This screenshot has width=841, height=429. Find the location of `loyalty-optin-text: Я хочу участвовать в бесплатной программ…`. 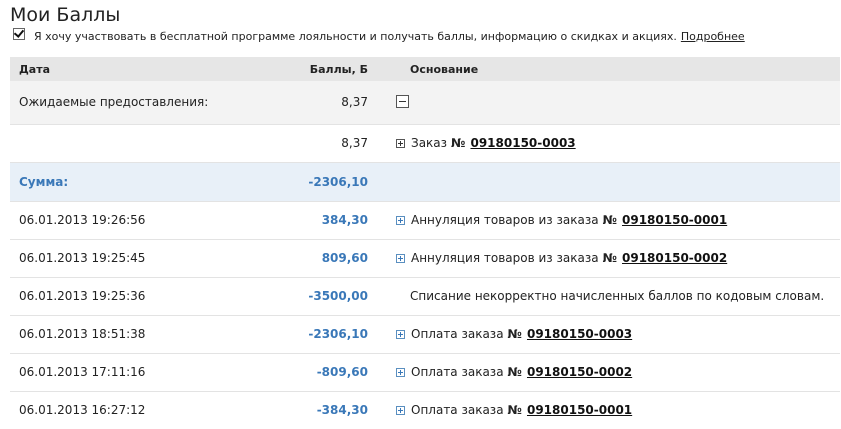

loyalty-optin-text: Я хочу участвовать в бесплатной программ… is located at coordinates (355, 36).